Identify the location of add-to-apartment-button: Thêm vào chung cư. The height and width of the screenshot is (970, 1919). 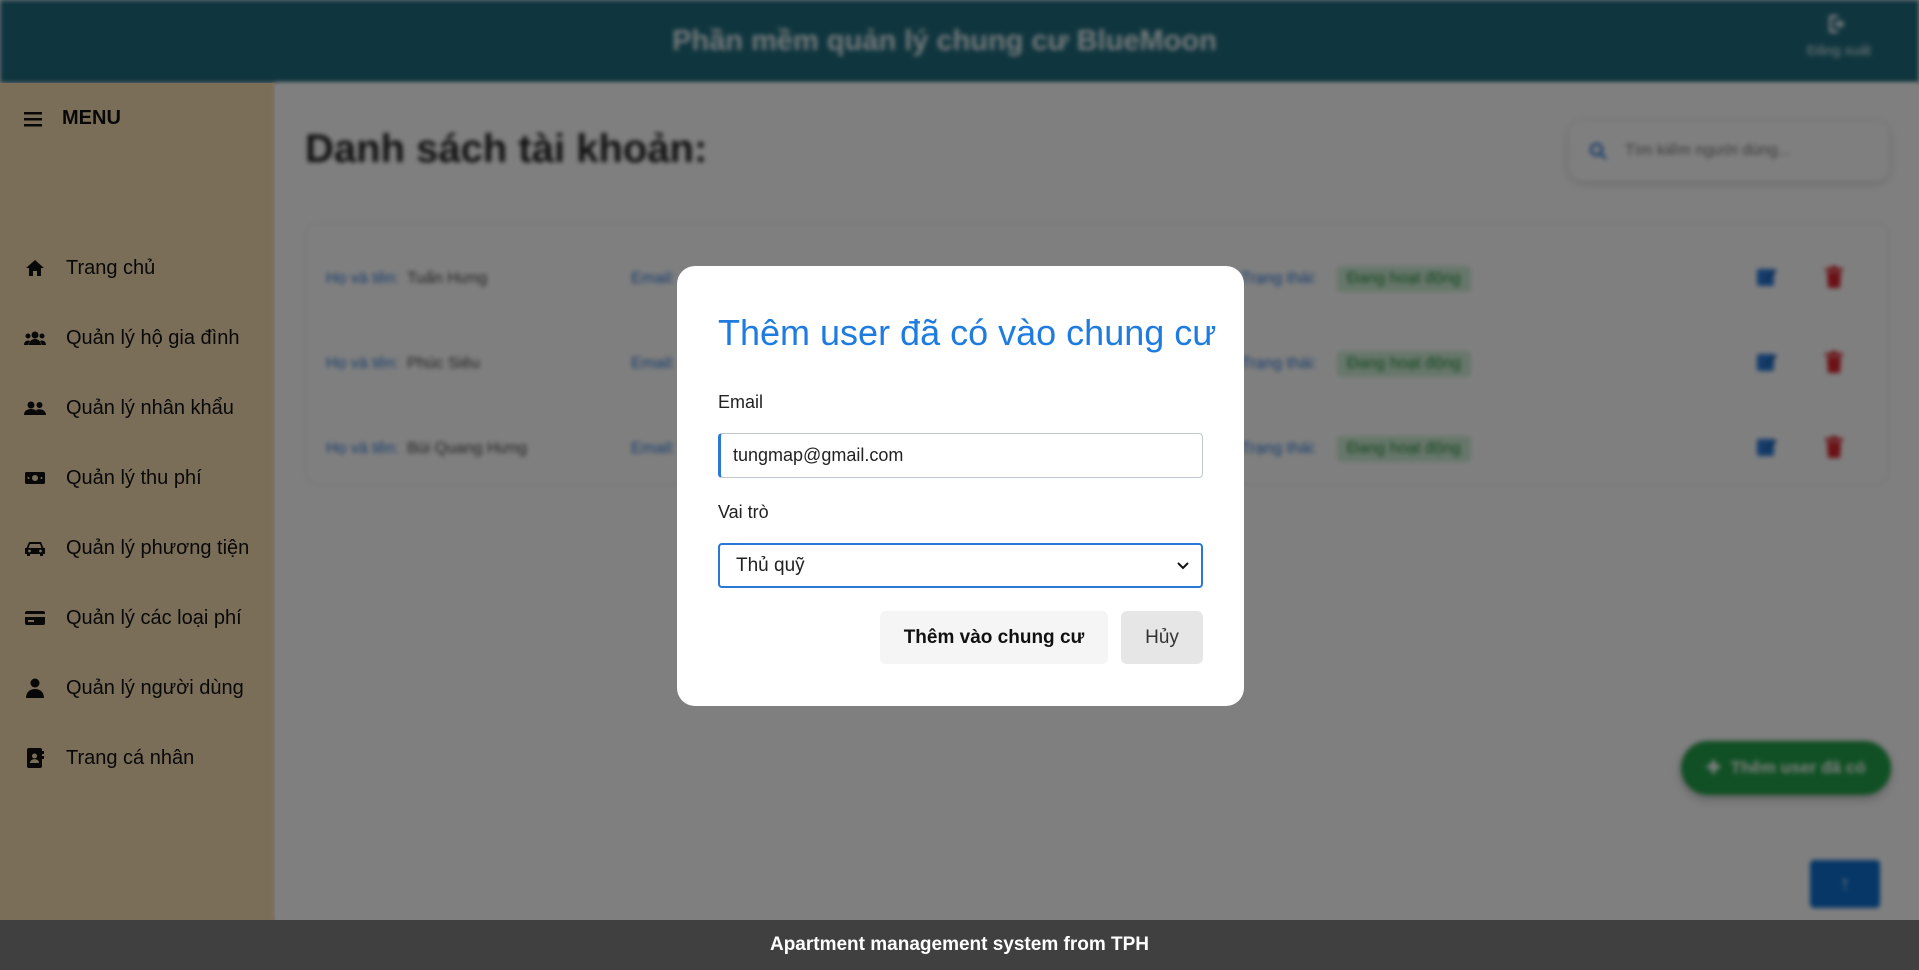
(994, 637).